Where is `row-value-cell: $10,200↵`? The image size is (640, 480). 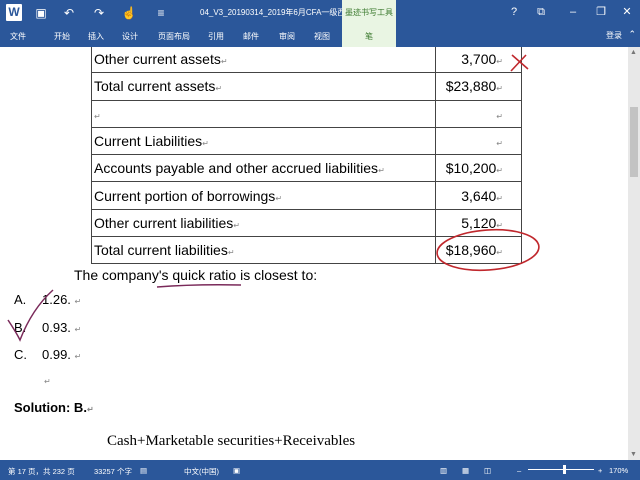 row-value-cell: $10,200↵ is located at coordinates (478, 168).